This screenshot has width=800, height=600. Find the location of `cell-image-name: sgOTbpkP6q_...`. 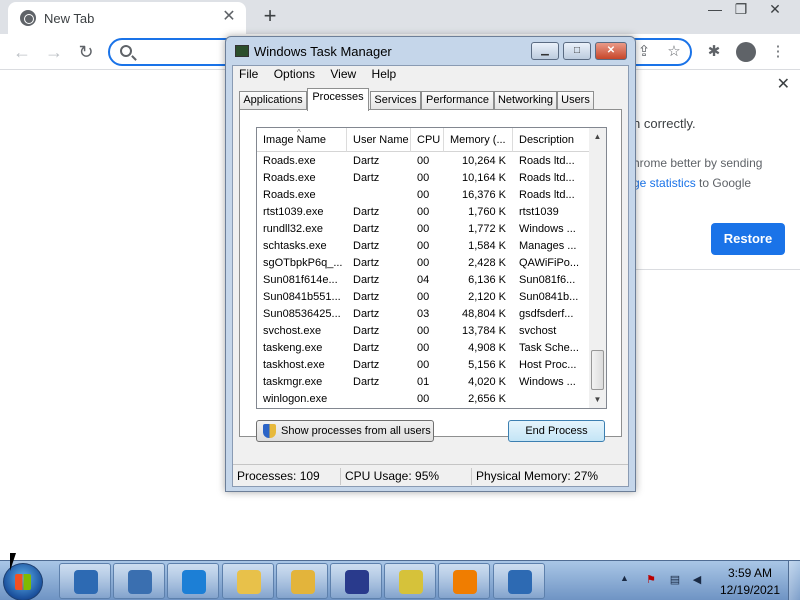

cell-image-name: sgOTbpkP6q_... is located at coordinates (303, 263).